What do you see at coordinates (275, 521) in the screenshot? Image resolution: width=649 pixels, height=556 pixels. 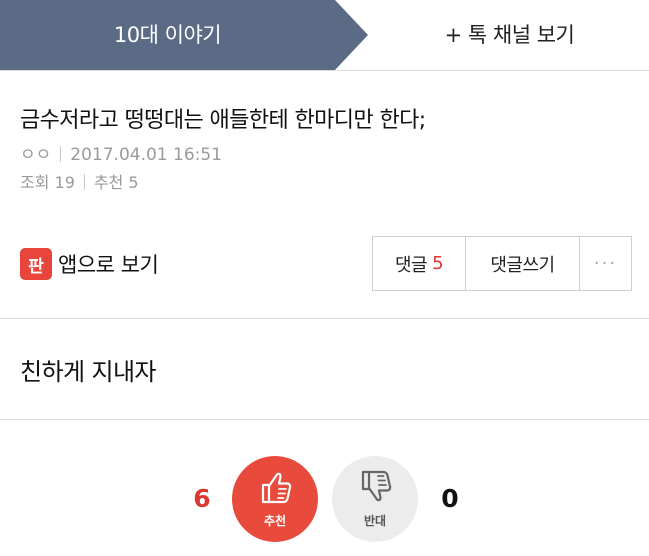 I see `recommend-label: 추천` at bounding box center [275, 521].